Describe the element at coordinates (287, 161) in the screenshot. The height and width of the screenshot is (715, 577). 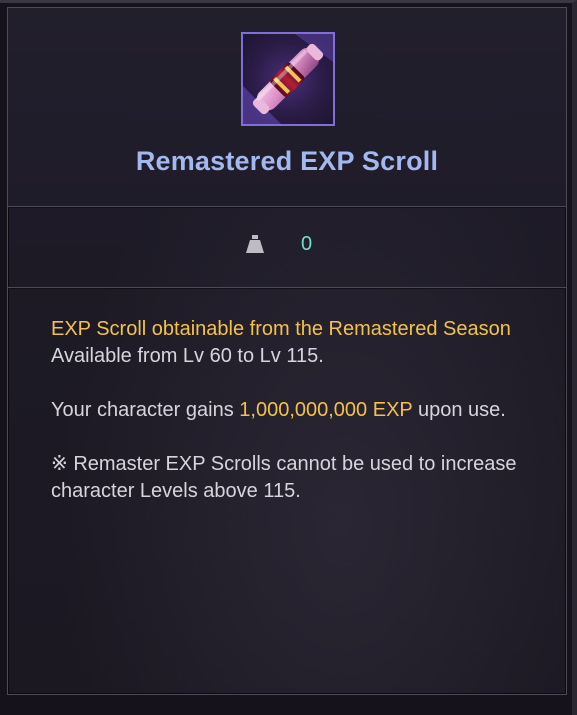
I see `item-title: Remastered EXP Scroll` at that location.